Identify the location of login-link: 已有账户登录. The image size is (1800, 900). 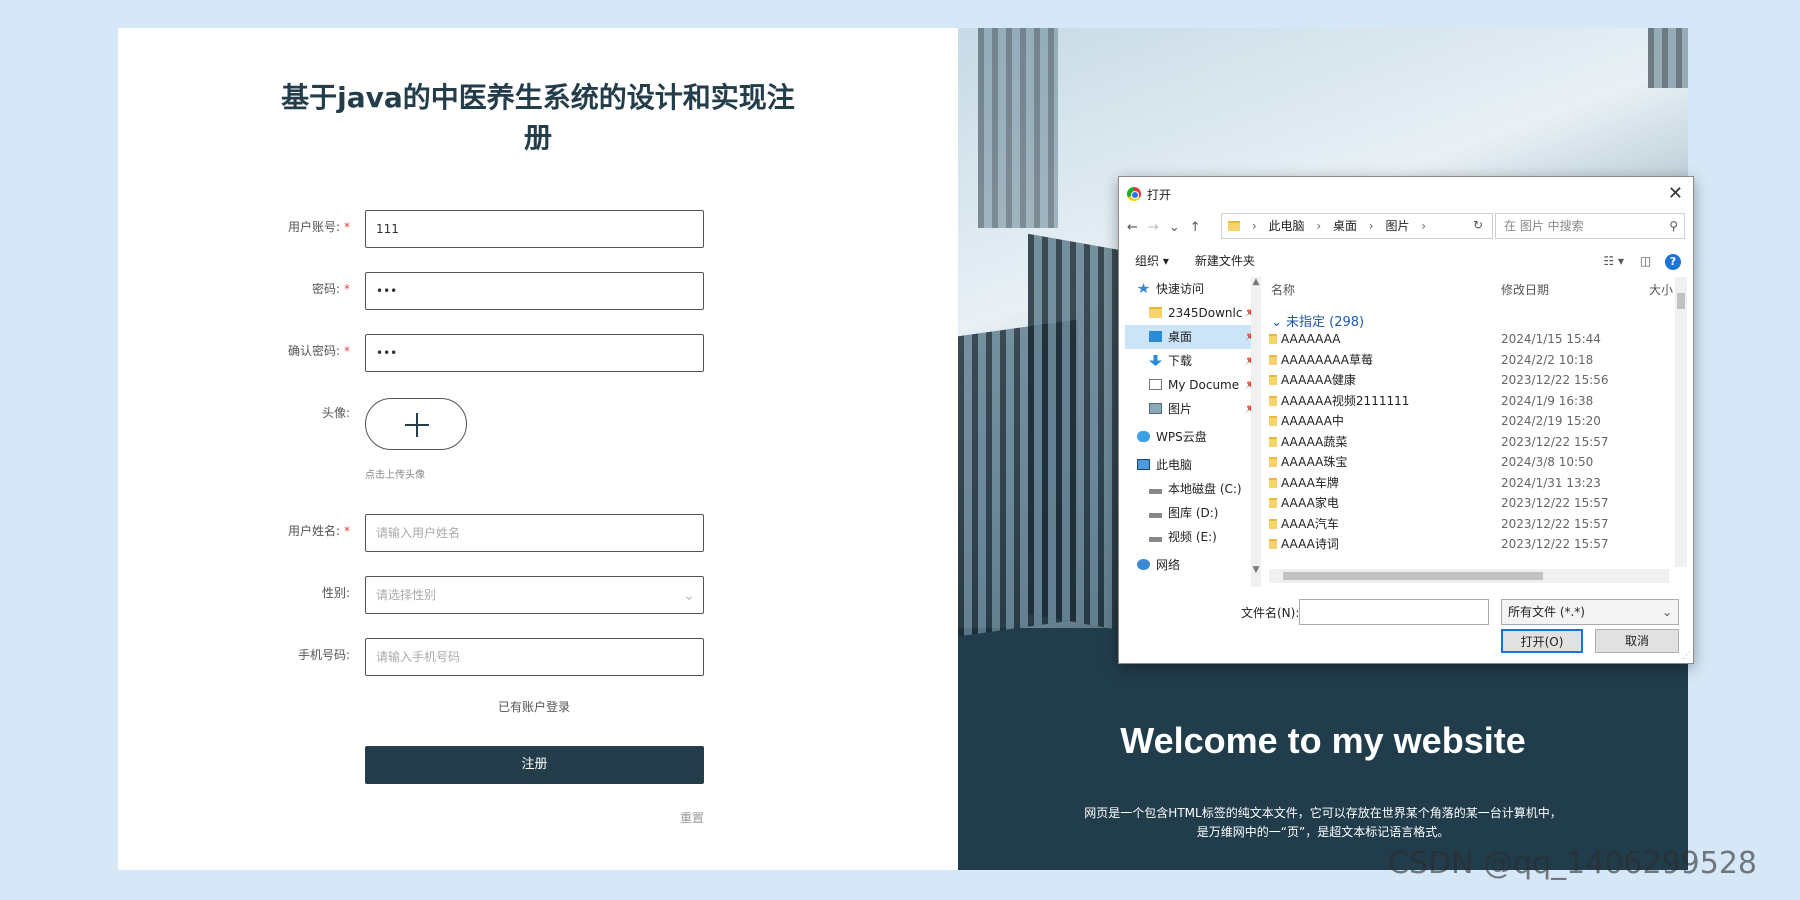
(534, 706).